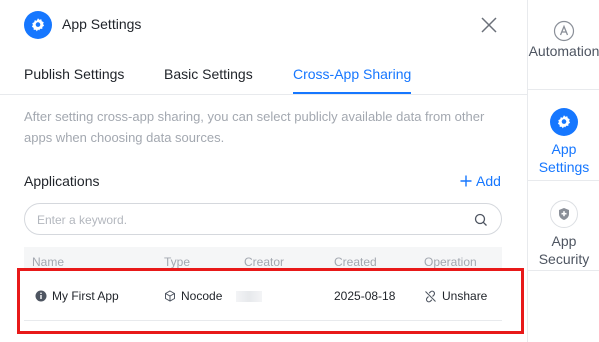 The height and width of the screenshot is (342, 599). I want to click on tab-basic-settings: Basic Settings, so click(208, 74).